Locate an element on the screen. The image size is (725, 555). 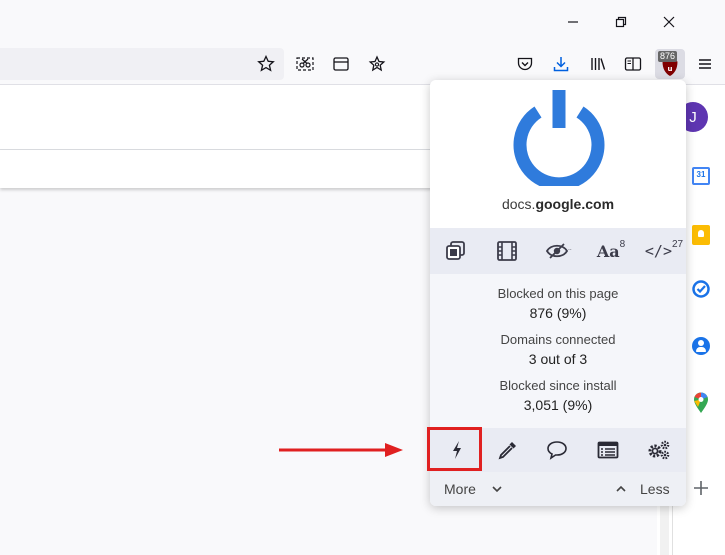
element-picker-icon is located at coordinates (508, 450).